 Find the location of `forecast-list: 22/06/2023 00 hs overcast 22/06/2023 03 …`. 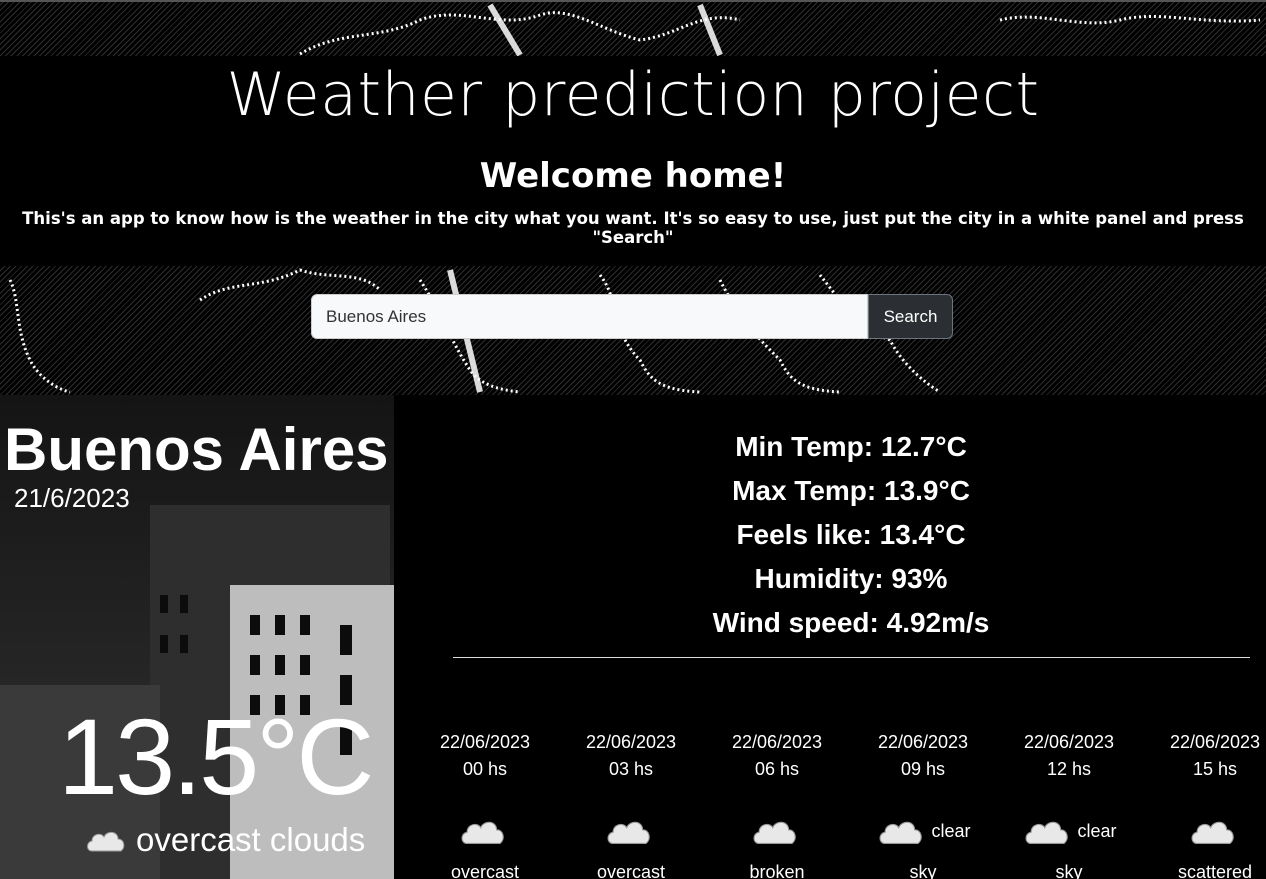

forecast-list: 22/06/2023 00 hs overcast 22/06/2023 03 … is located at coordinates (839, 804).